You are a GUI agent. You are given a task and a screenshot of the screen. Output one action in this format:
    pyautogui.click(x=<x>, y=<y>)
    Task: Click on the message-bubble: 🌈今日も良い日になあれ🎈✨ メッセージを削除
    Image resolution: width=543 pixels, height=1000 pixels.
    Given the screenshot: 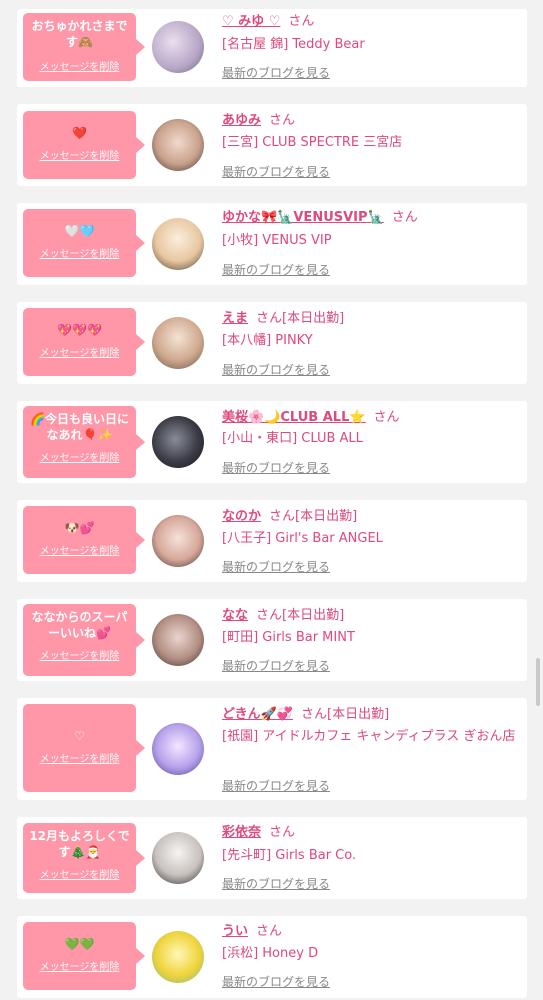 What is the action you would take?
    pyautogui.click(x=84, y=442)
    